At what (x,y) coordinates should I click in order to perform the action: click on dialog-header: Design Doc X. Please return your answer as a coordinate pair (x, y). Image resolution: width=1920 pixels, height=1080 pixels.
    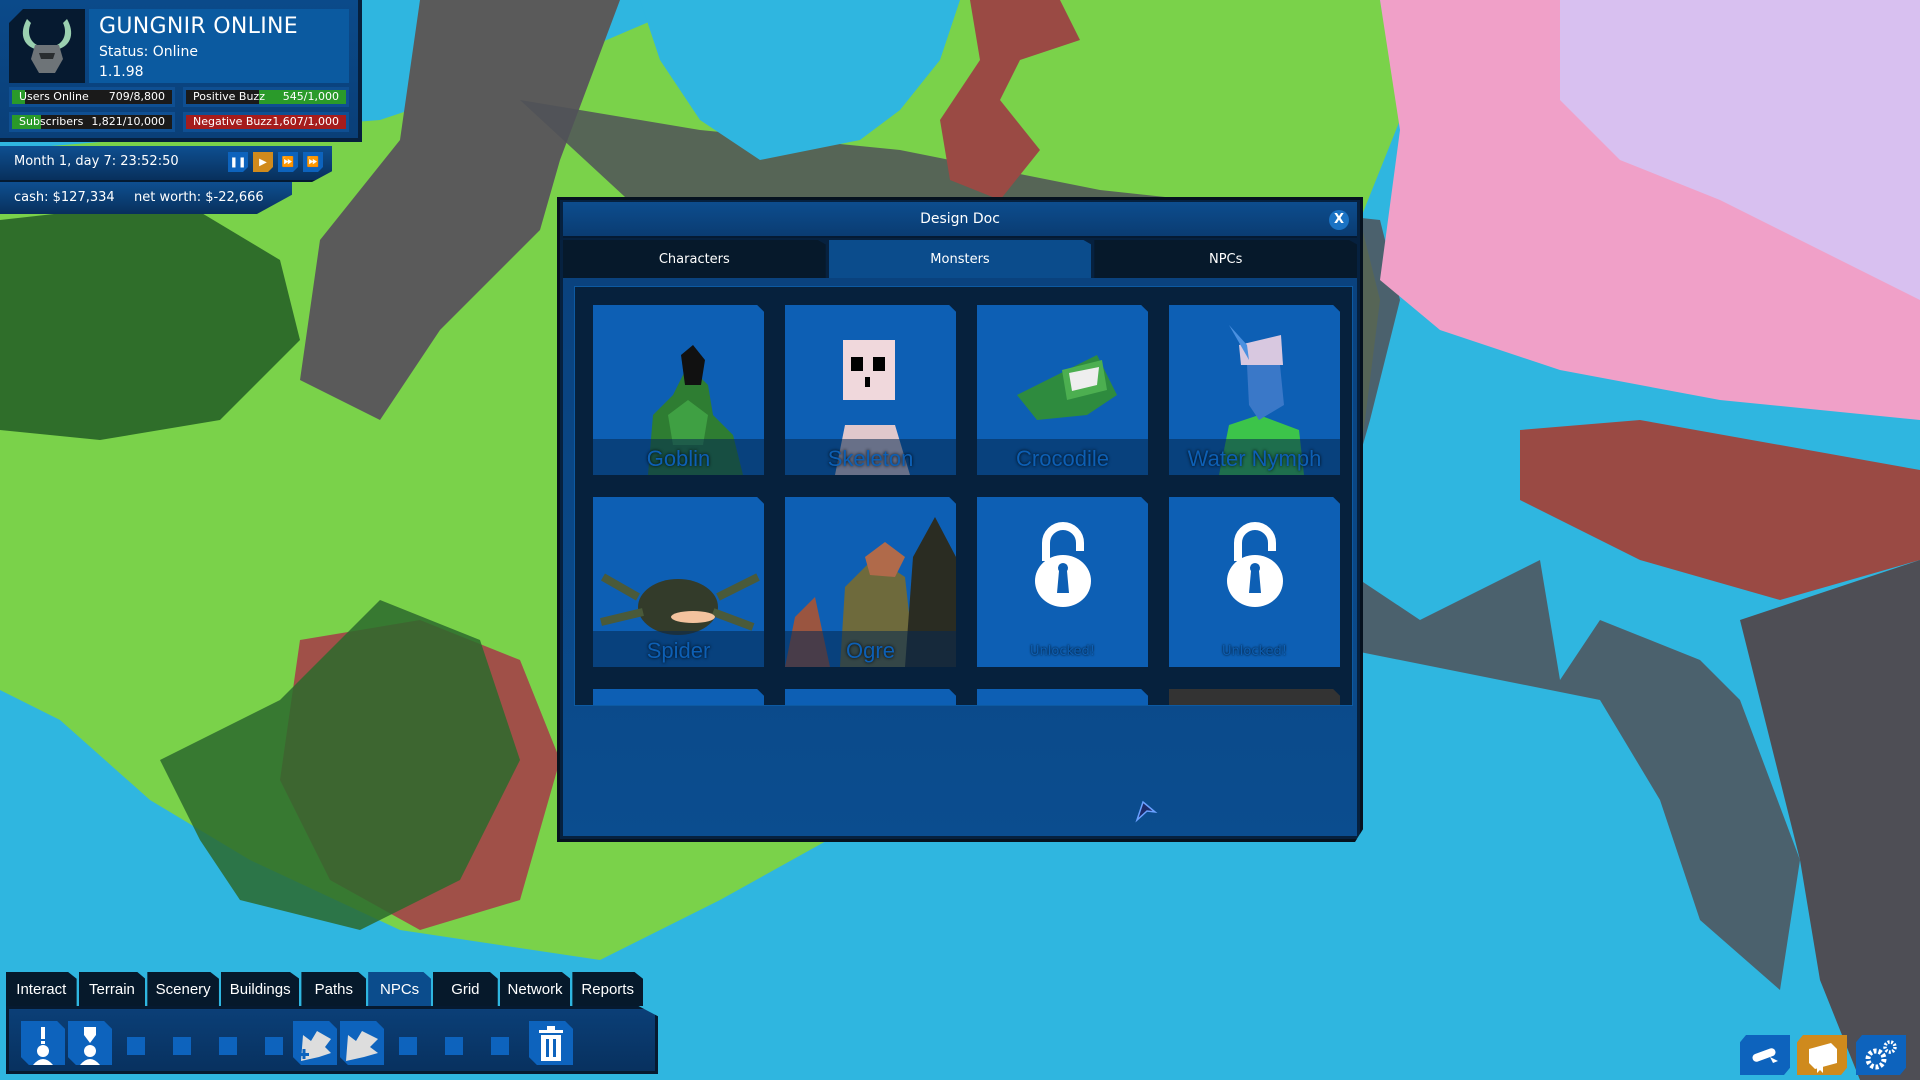
    Looking at the image, I should click on (960, 220).